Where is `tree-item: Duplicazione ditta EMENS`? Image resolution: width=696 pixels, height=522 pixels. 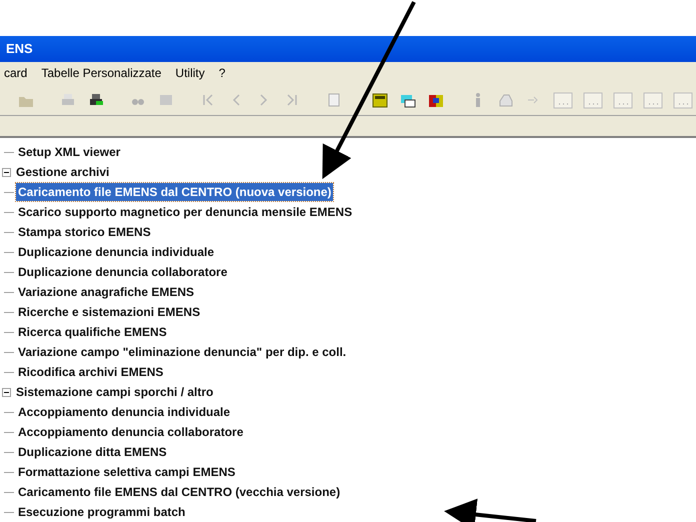 tree-item: Duplicazione ditta EMENS is located at coordinates (92, 452).